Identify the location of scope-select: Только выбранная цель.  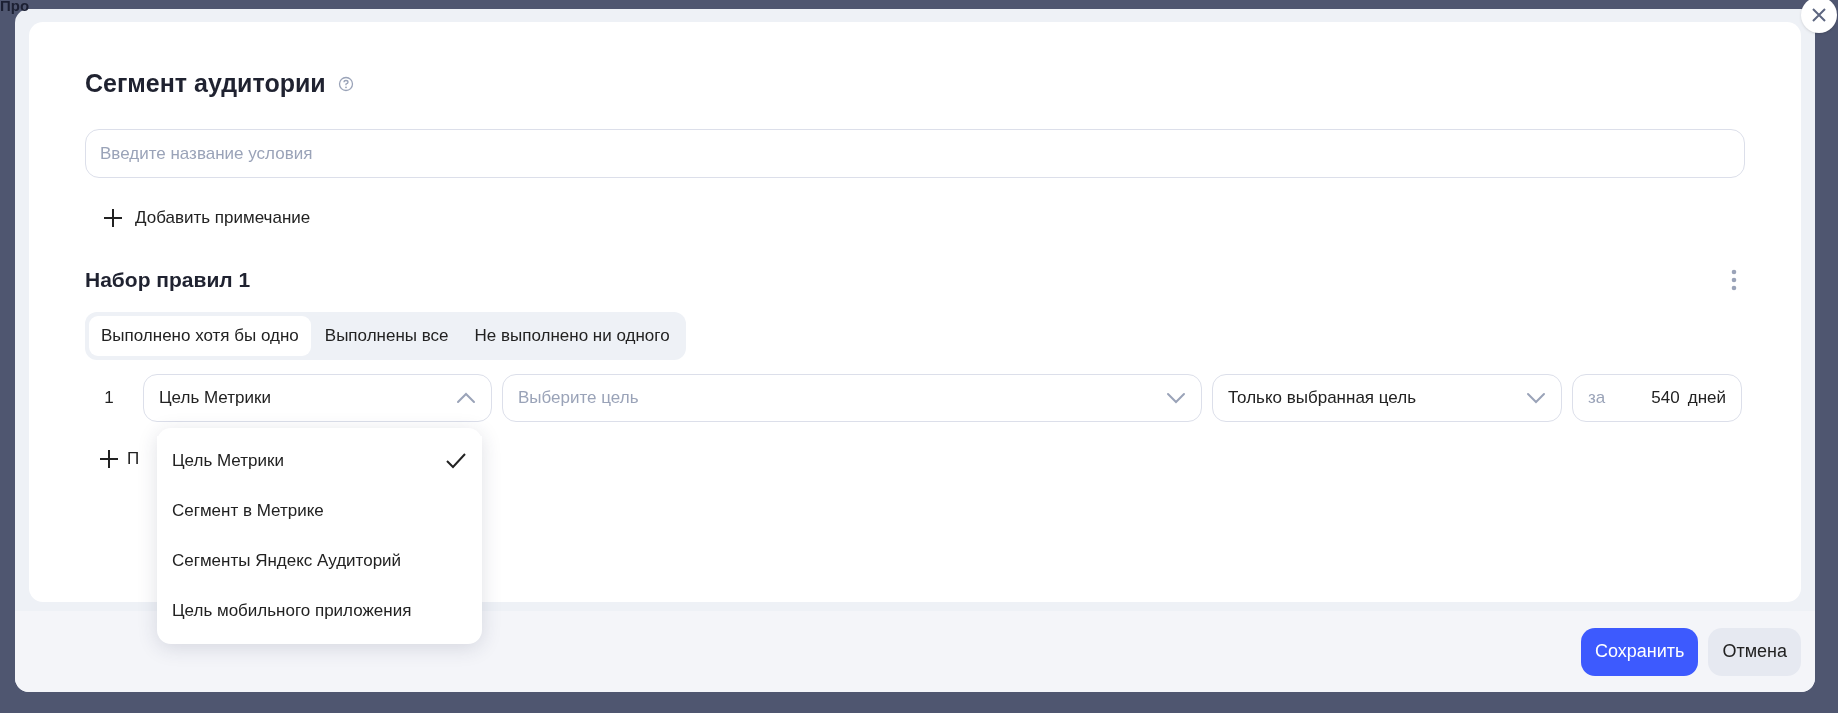
(1387, 397).